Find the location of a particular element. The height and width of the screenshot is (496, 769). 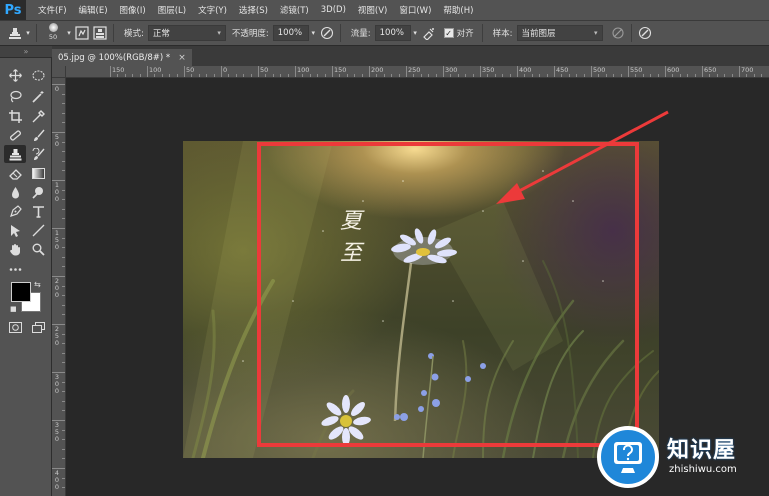

preset-dropdown-icon: ▾ is located at coordinates (28, 33).